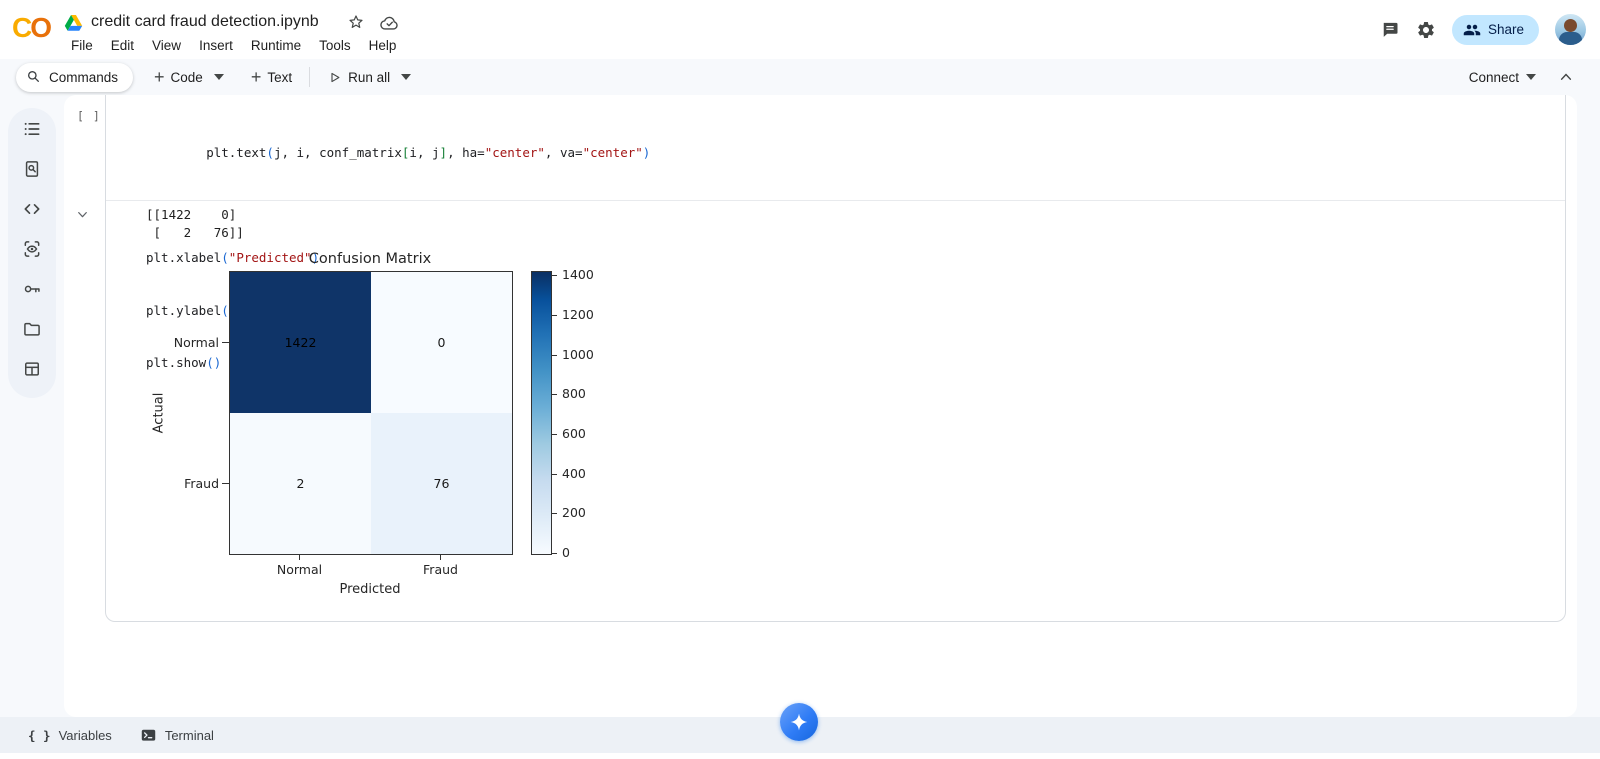 The image size is (1600, 759). What do you see at coordinates (148, 735) in the screenshot?
I see `terminal-icon` at bounding box center [148, 735].